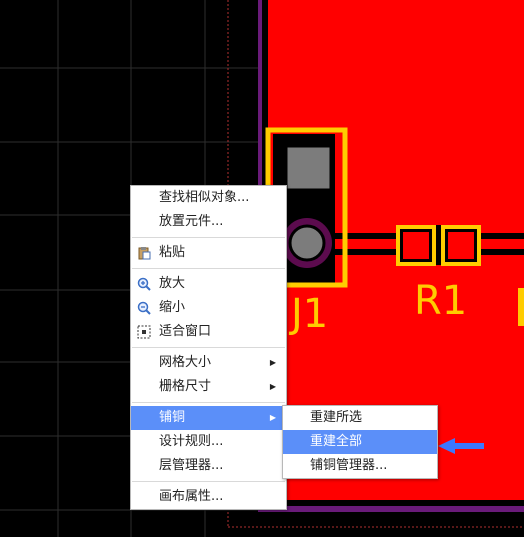  What do you see at coordinates (144, 253) in the screenshot?
I see `paste-icon` at bounding box center [144, 253].